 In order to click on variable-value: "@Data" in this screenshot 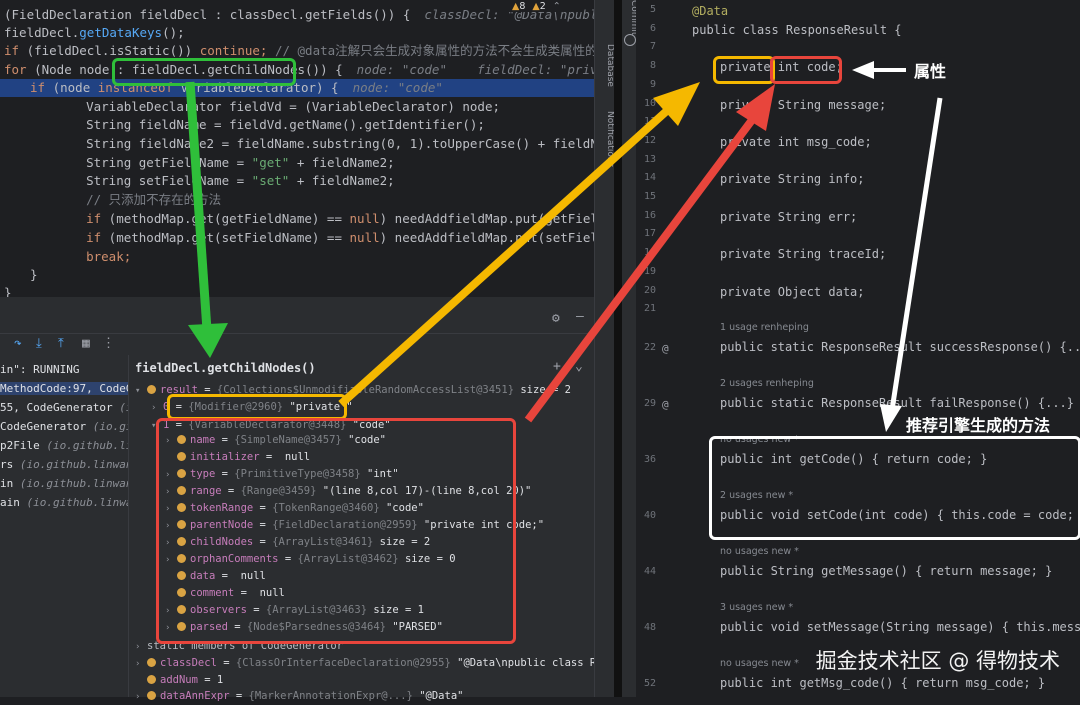, I will do `click(441, 696)`.